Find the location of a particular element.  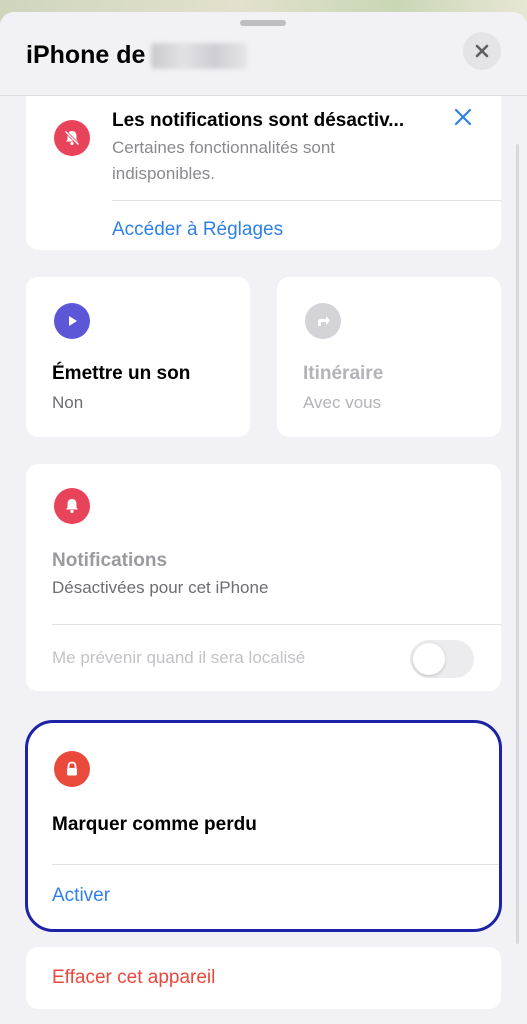

sheet-header: iPhone de is located at coordinates (263, 54).